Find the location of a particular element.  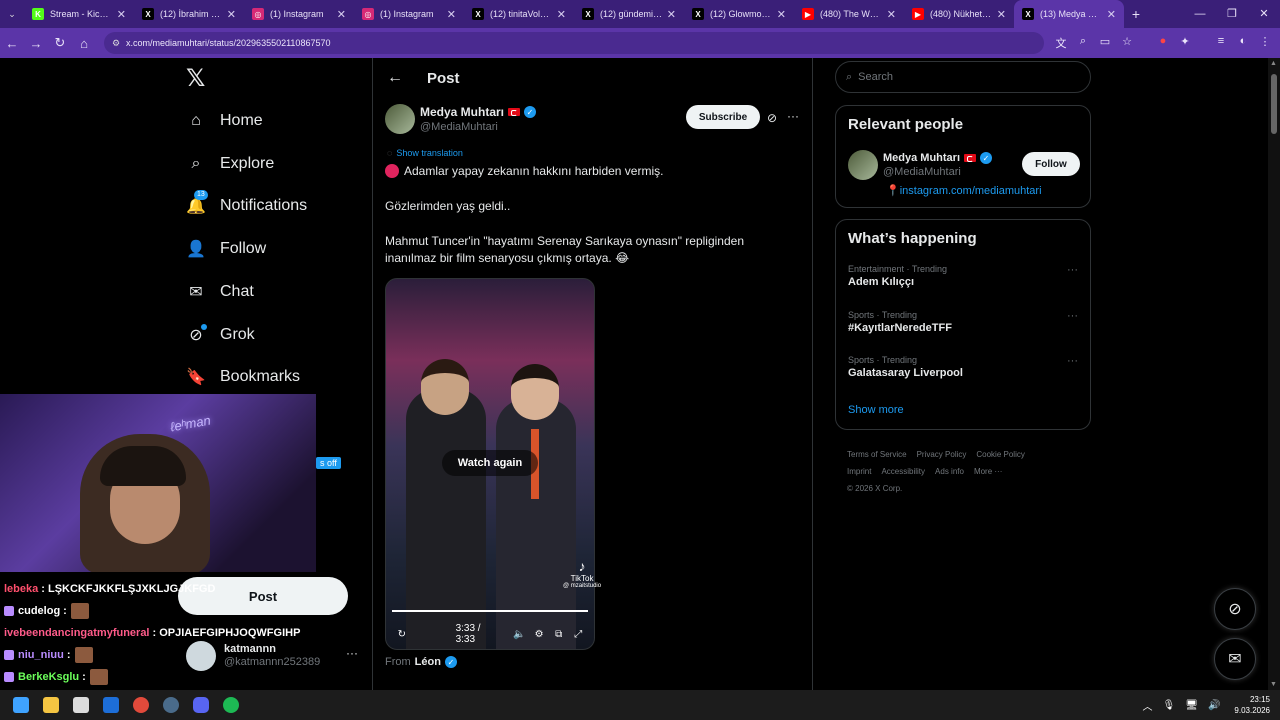

back-icon: ← is located at coordinates (12, 43).